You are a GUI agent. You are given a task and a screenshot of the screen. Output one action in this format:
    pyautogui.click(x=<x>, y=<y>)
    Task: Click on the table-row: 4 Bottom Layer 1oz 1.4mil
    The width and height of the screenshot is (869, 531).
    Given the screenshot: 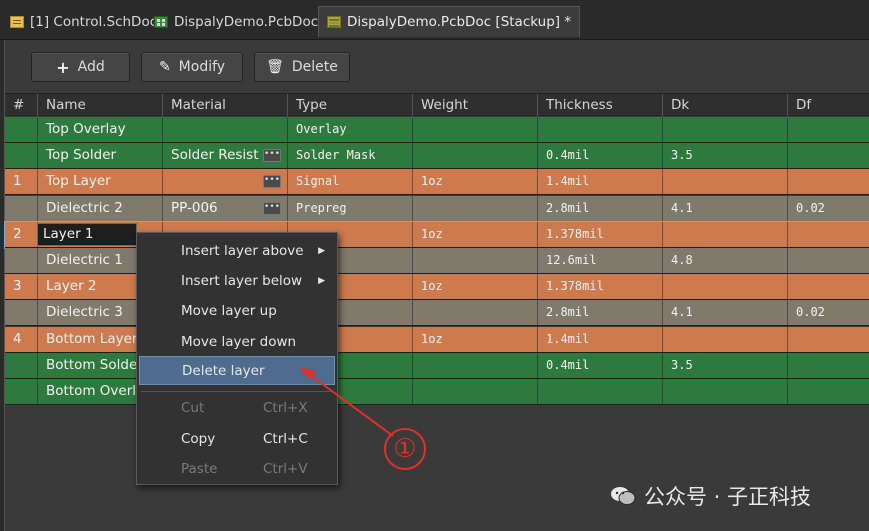 What is the action you would take?
    pyautogui.click(x=437, y=339)
    